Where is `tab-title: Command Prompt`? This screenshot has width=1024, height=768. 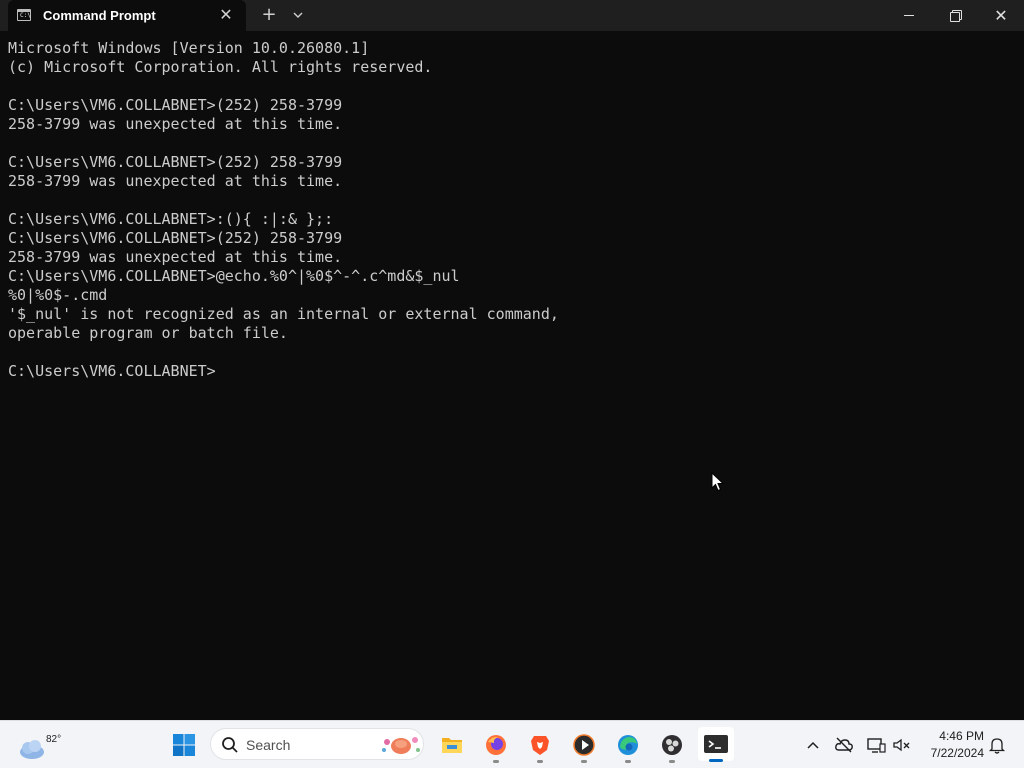 tab-title: Command Prompt is located at coordinates (99, 15).